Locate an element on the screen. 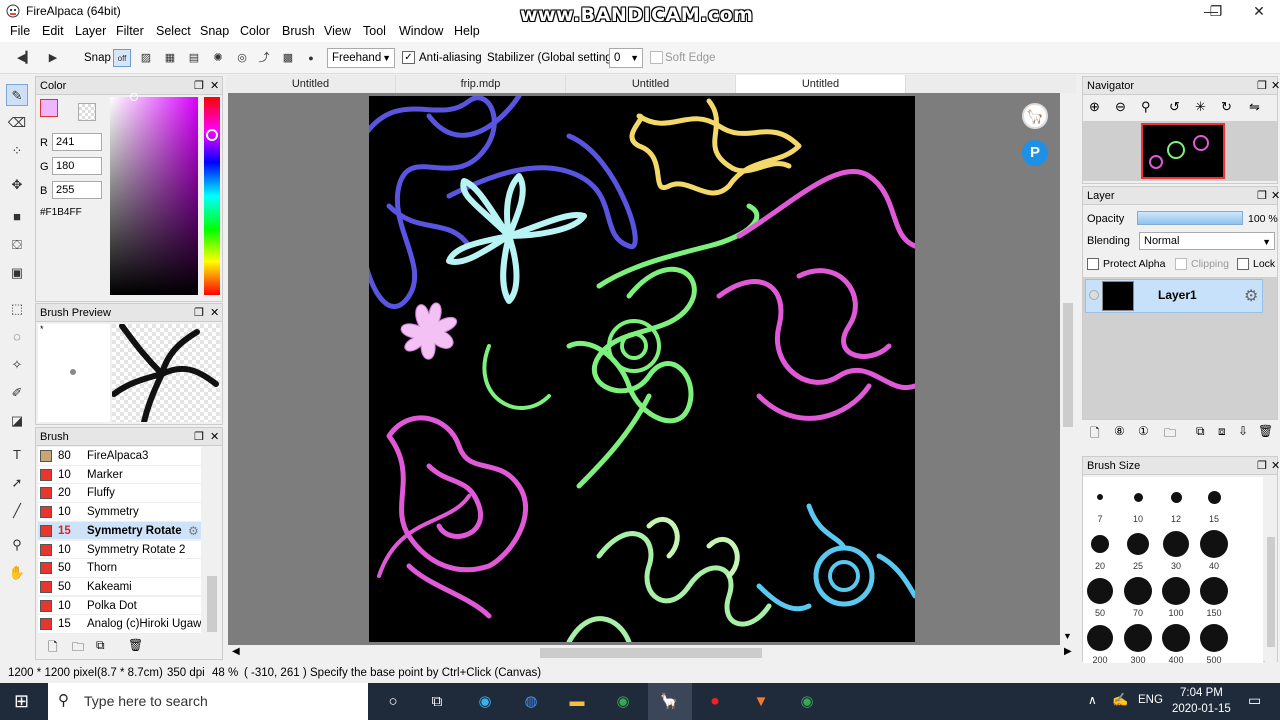 This screenshot has height=720, width=1280. bucket-tool-icon: ⛋ is located at coordinates (17, 245).